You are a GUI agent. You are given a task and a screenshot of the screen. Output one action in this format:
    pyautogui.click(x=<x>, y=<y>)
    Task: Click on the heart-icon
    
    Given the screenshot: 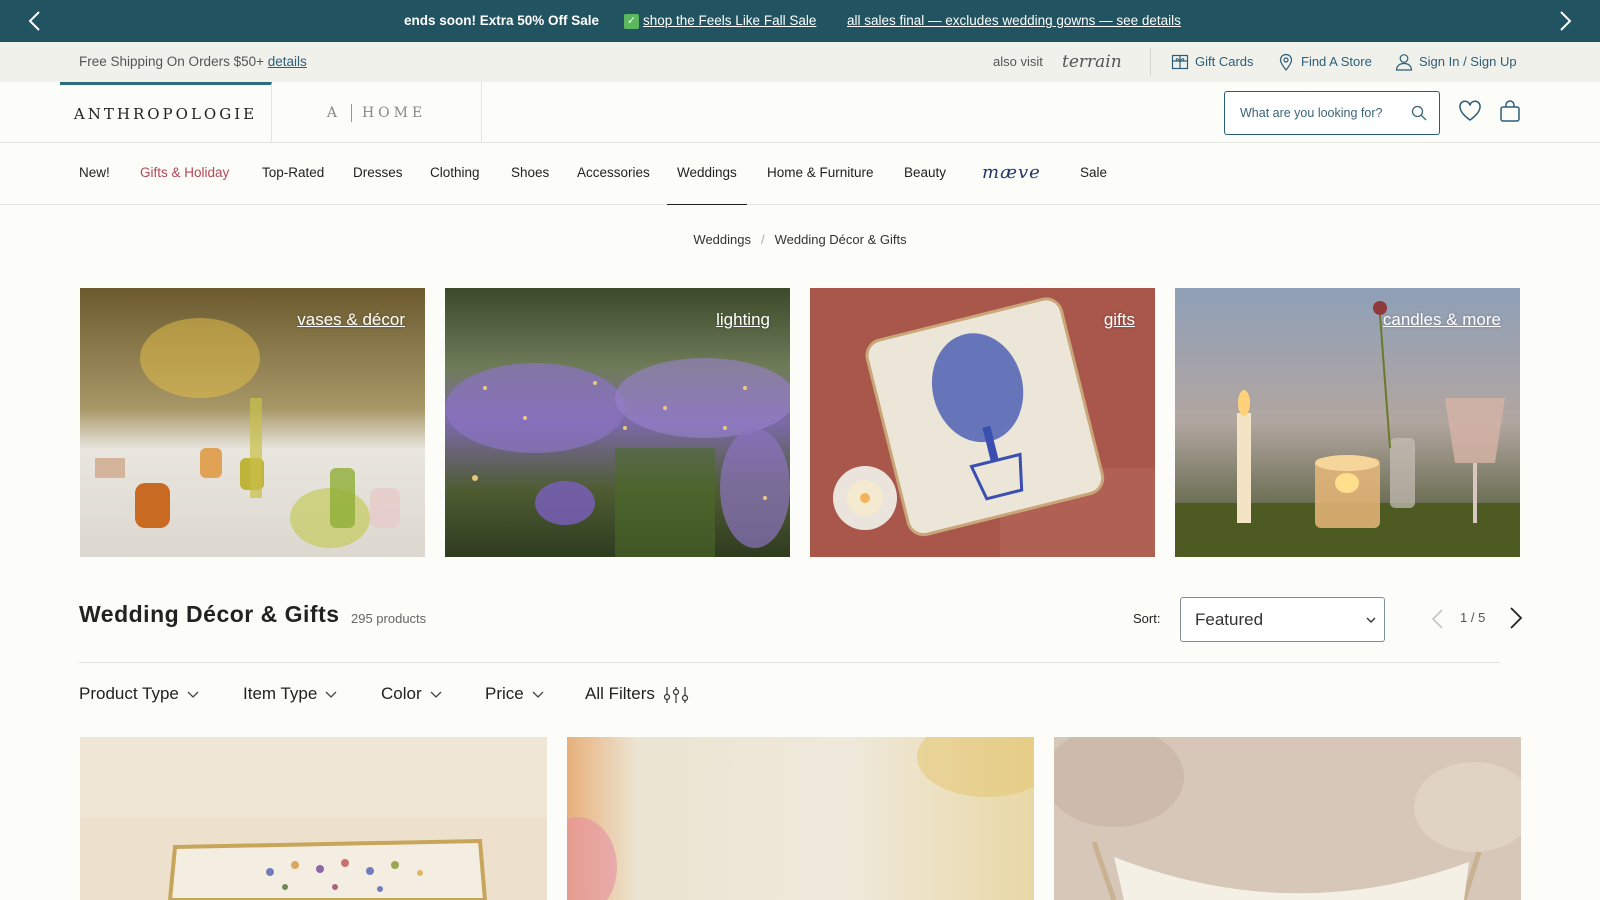 What is the action you would take?
    pyautogui.click(x=1470, y=111)
    